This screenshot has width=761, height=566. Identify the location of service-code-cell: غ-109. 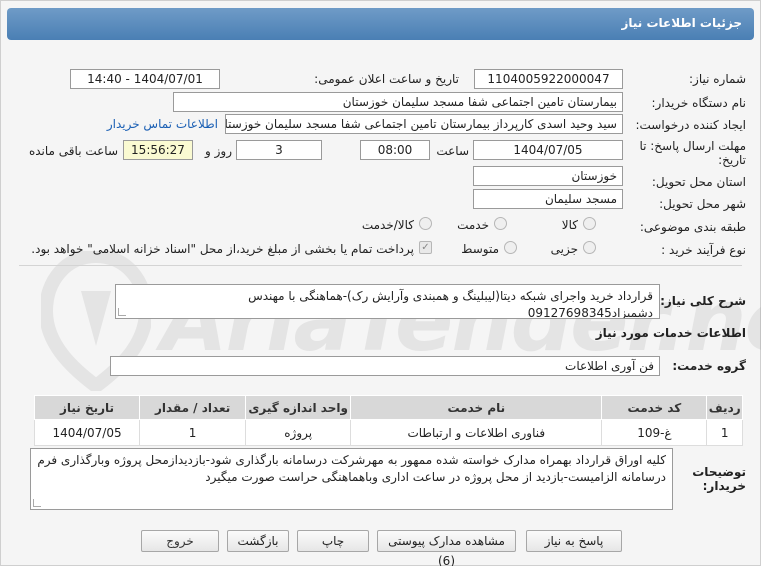
(654, 432).